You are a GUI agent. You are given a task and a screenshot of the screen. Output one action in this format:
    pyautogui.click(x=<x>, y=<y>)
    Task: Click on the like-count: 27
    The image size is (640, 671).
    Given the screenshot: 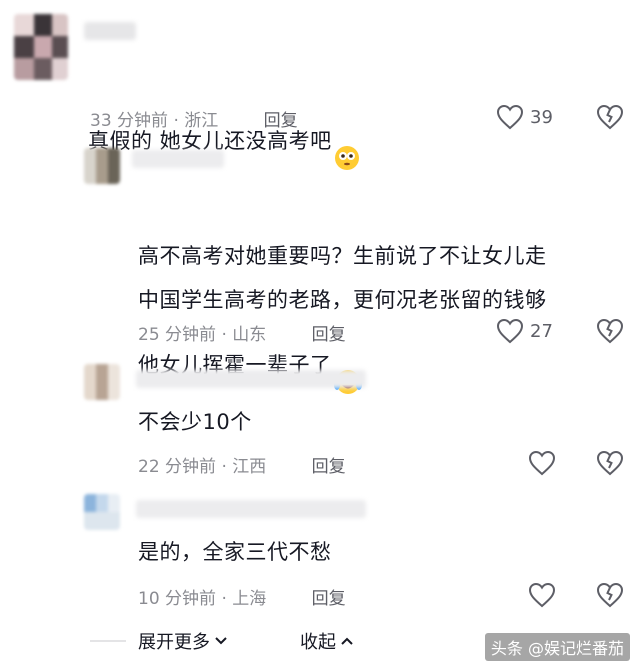 What is the action you would take?
    pyautogui.click(x=541, y=331)
    